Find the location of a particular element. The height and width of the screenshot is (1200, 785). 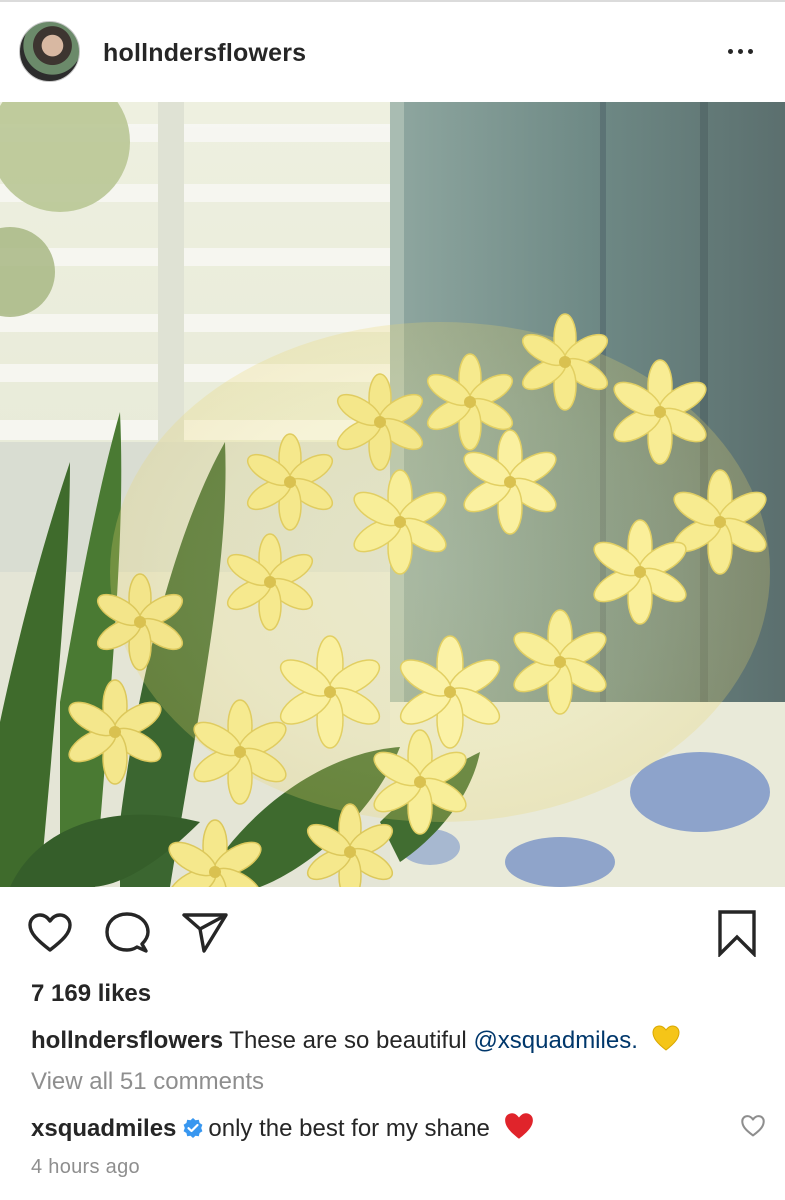

heart-outline-icon is located at coordinates (50, 933).